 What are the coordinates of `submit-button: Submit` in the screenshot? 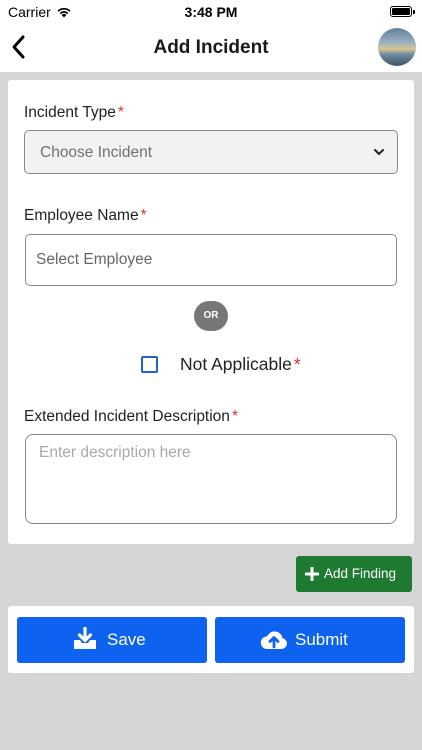 It's located at (310, 640).